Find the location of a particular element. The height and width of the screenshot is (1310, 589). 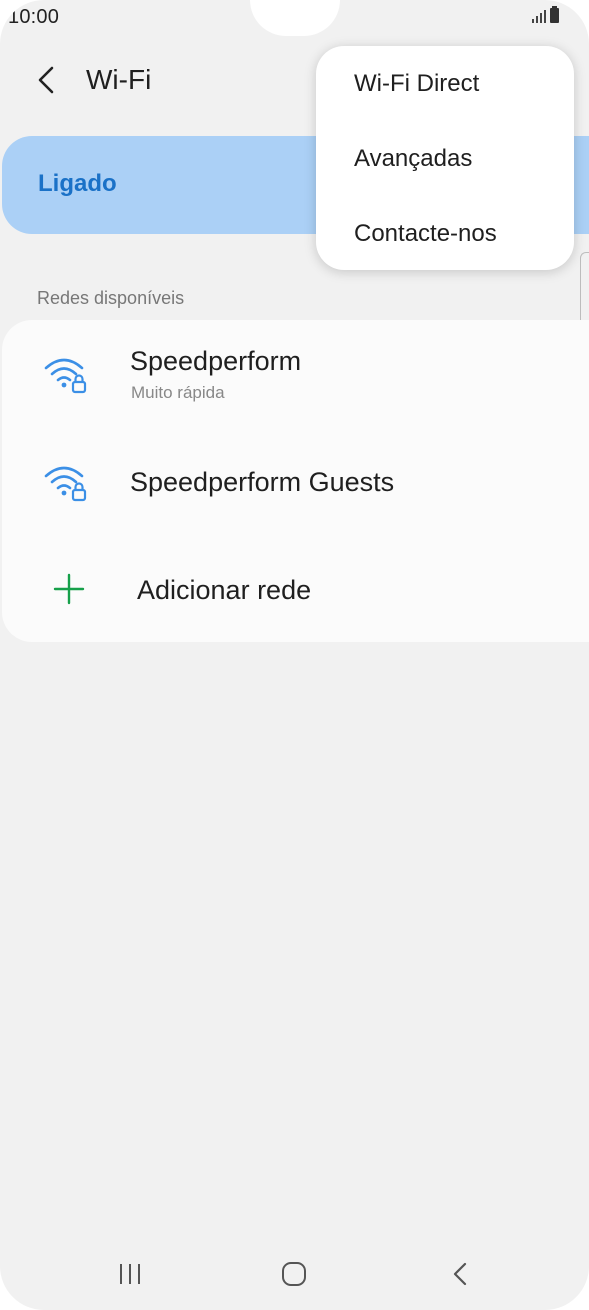

navigation-bar is located at coordinates (294, 1275).